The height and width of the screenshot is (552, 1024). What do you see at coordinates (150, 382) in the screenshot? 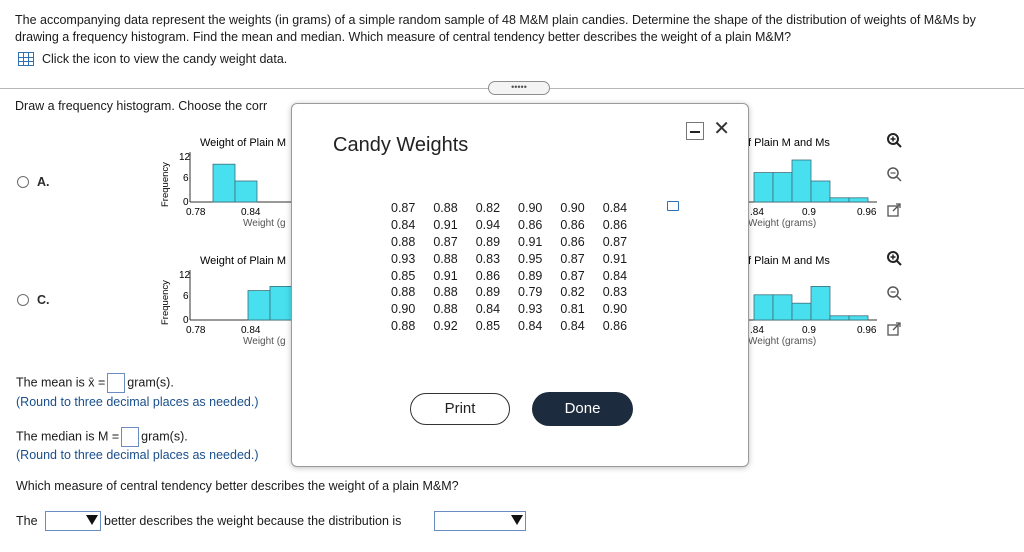
I see `mean-suffix: gram(s).` at bounding box center [150, 382].